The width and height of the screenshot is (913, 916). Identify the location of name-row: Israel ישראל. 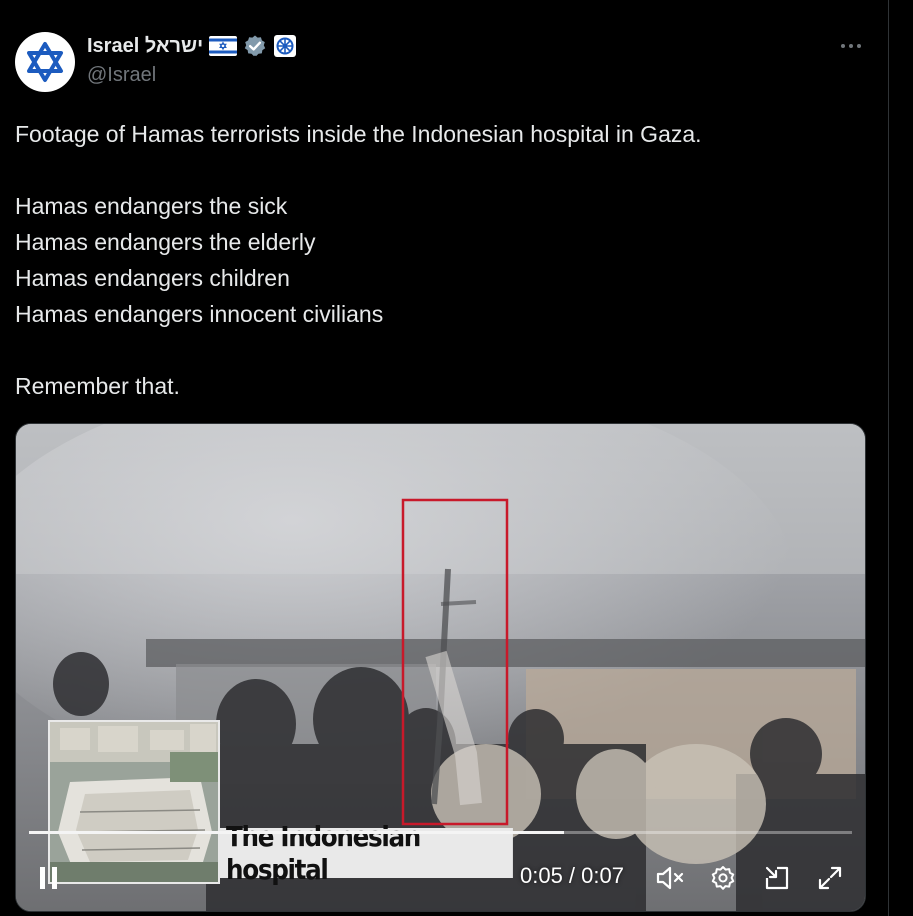
(192, 46).